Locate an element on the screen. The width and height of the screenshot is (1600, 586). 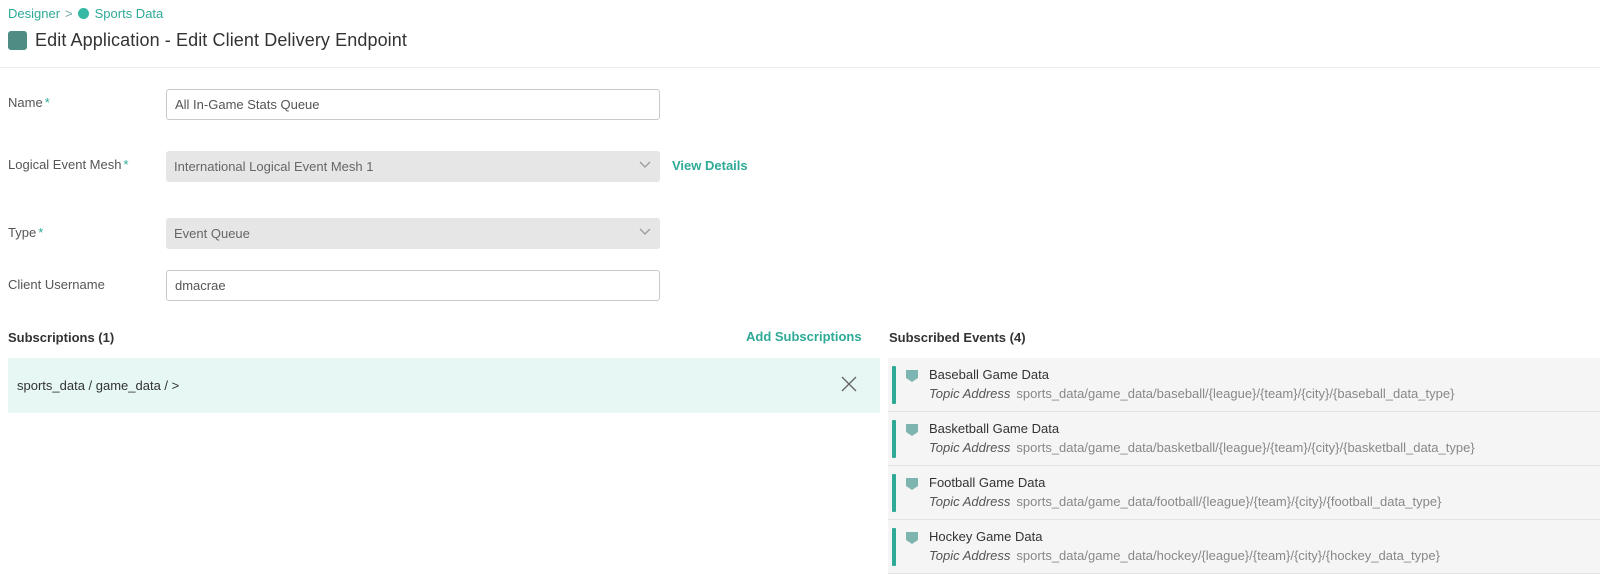
name-input: All In-Game Stats Queue is located at coordinates (413, 104).